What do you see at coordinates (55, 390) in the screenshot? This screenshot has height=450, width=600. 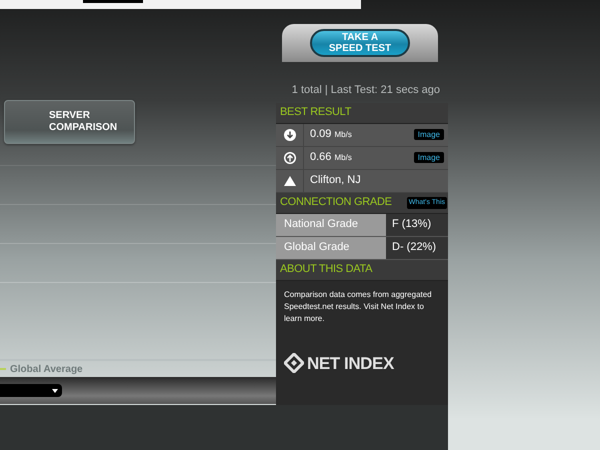 I see `dropdown-caret-icon` at bounding box center [55, 390].